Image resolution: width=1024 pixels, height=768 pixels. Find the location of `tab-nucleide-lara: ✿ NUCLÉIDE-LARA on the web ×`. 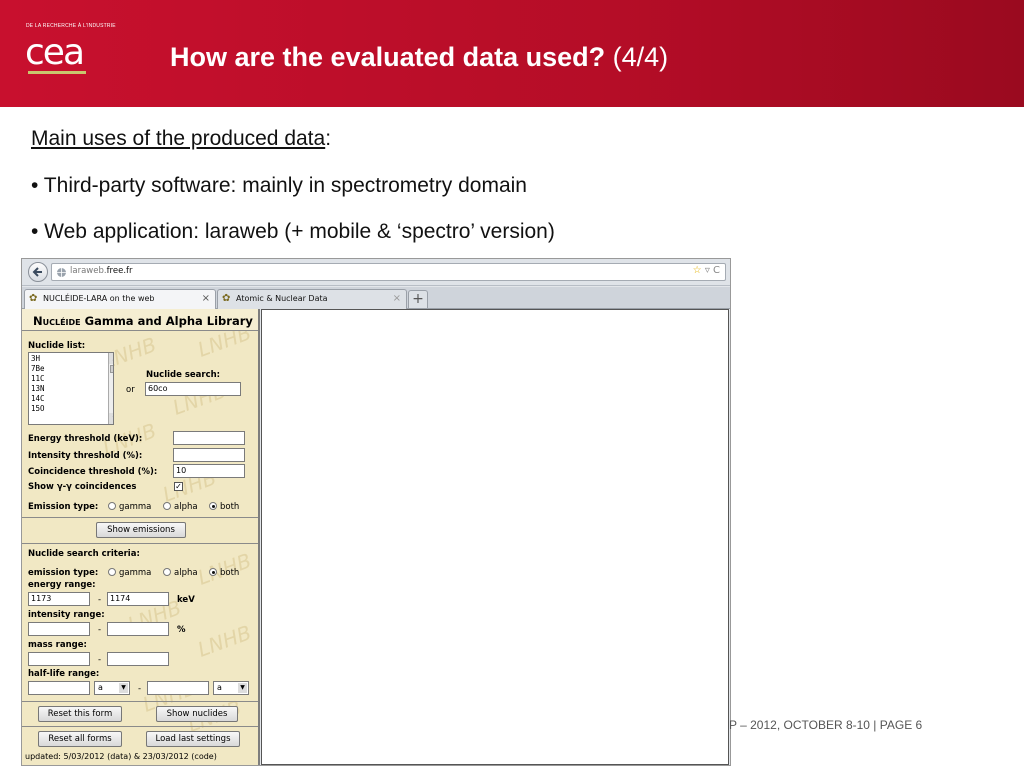

tab-nucleide-lara: ✿ NUCLÉIDE-LARA on the web × is located at coordinates (120, 299).